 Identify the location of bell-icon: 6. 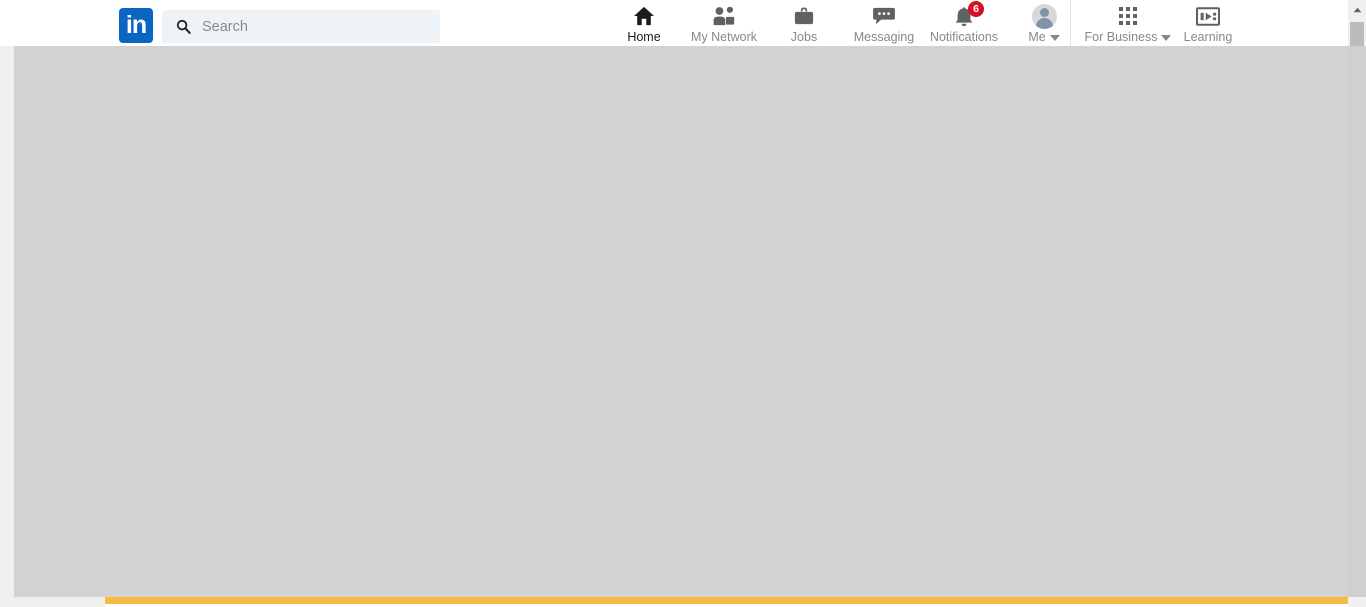
(968, 14).